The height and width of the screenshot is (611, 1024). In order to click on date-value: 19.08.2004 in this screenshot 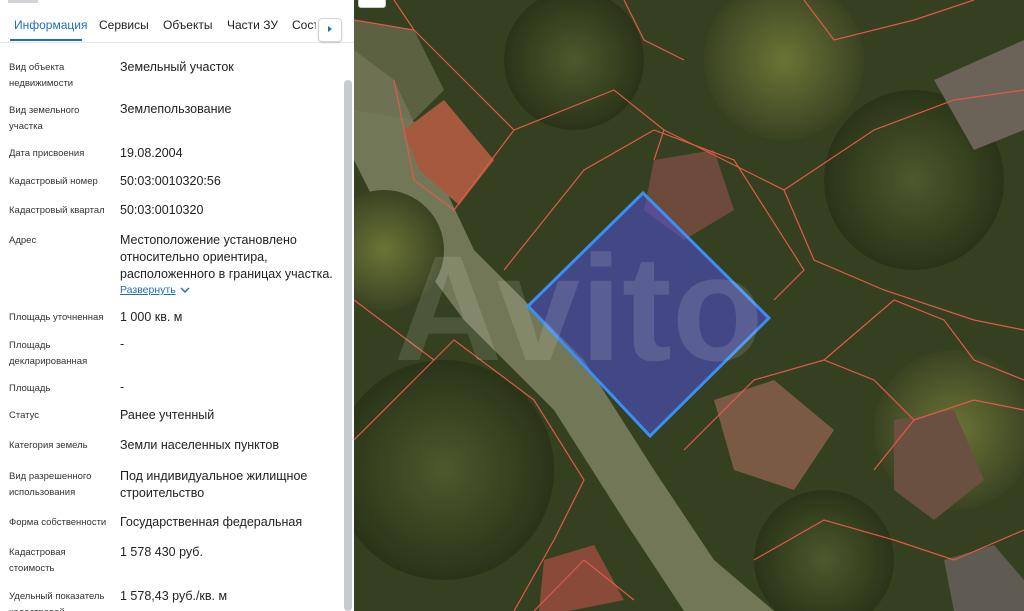, I will do `click(151, 153)`.